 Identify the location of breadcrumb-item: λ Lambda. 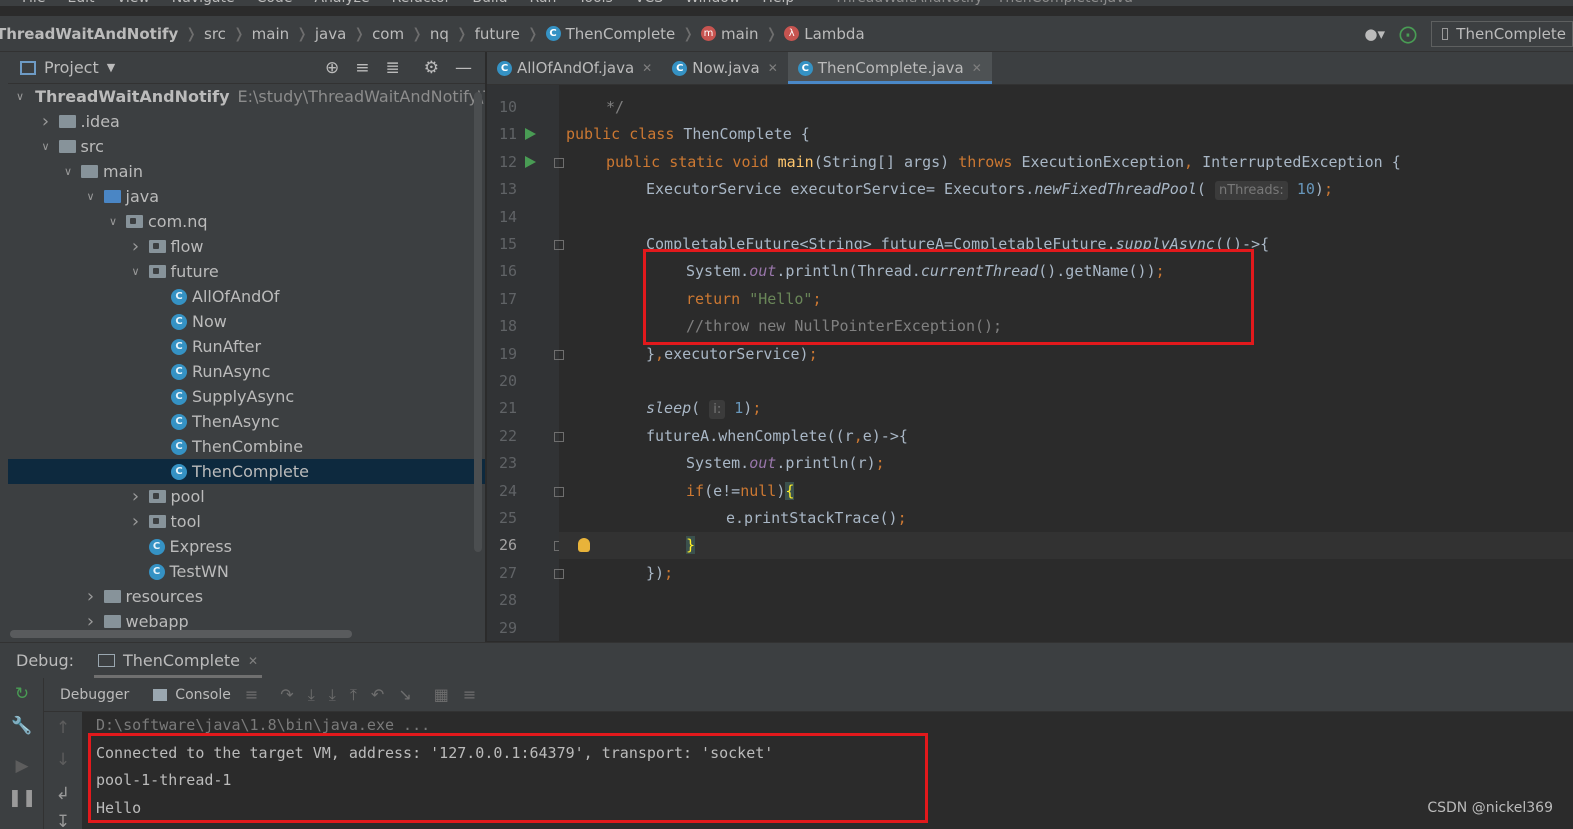
(824, 34).